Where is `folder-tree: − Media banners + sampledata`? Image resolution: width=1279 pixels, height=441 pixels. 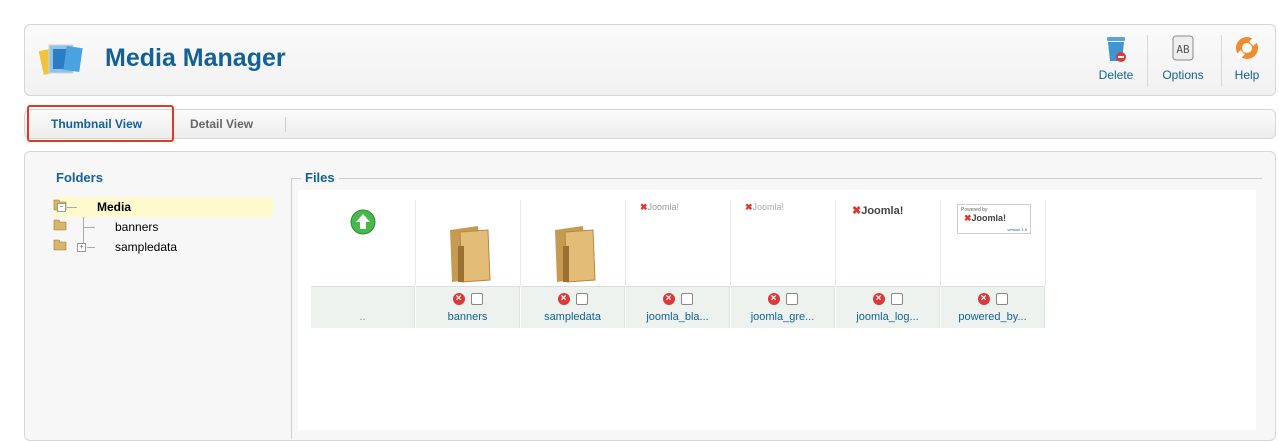
folder-tree: − Media banners + sampledata is located at coordinates (163, 227).